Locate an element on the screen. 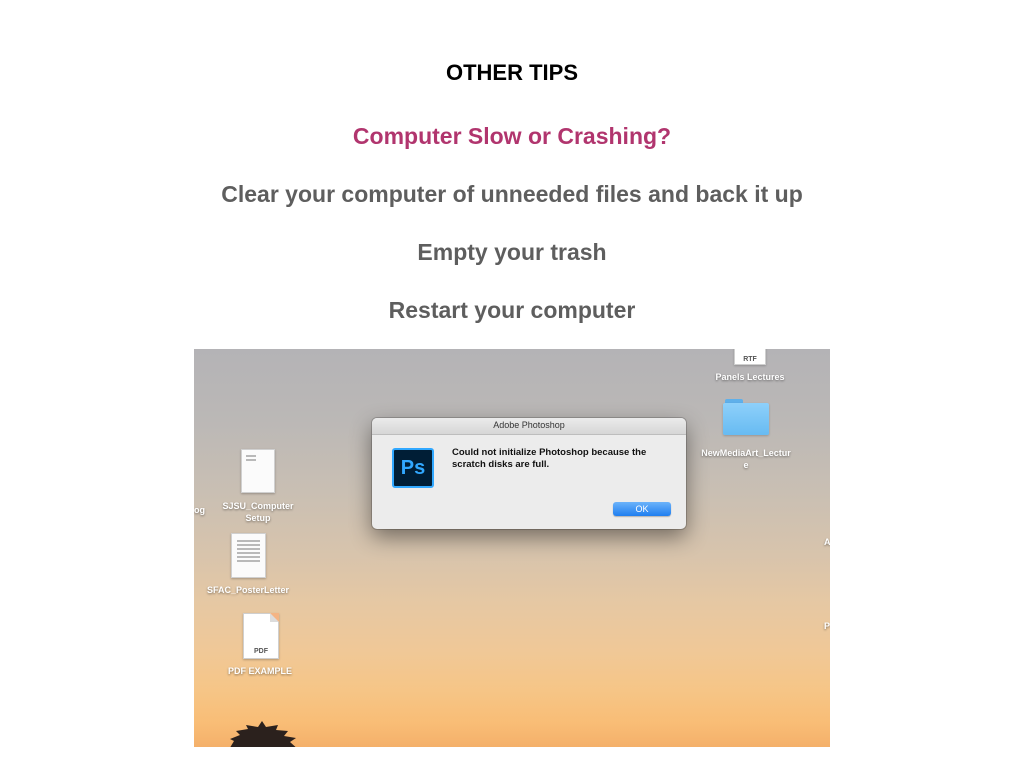 Image resolution: width=1024 pixels, height=768 pixels. folder-icon is located at coordinates (746, 417).